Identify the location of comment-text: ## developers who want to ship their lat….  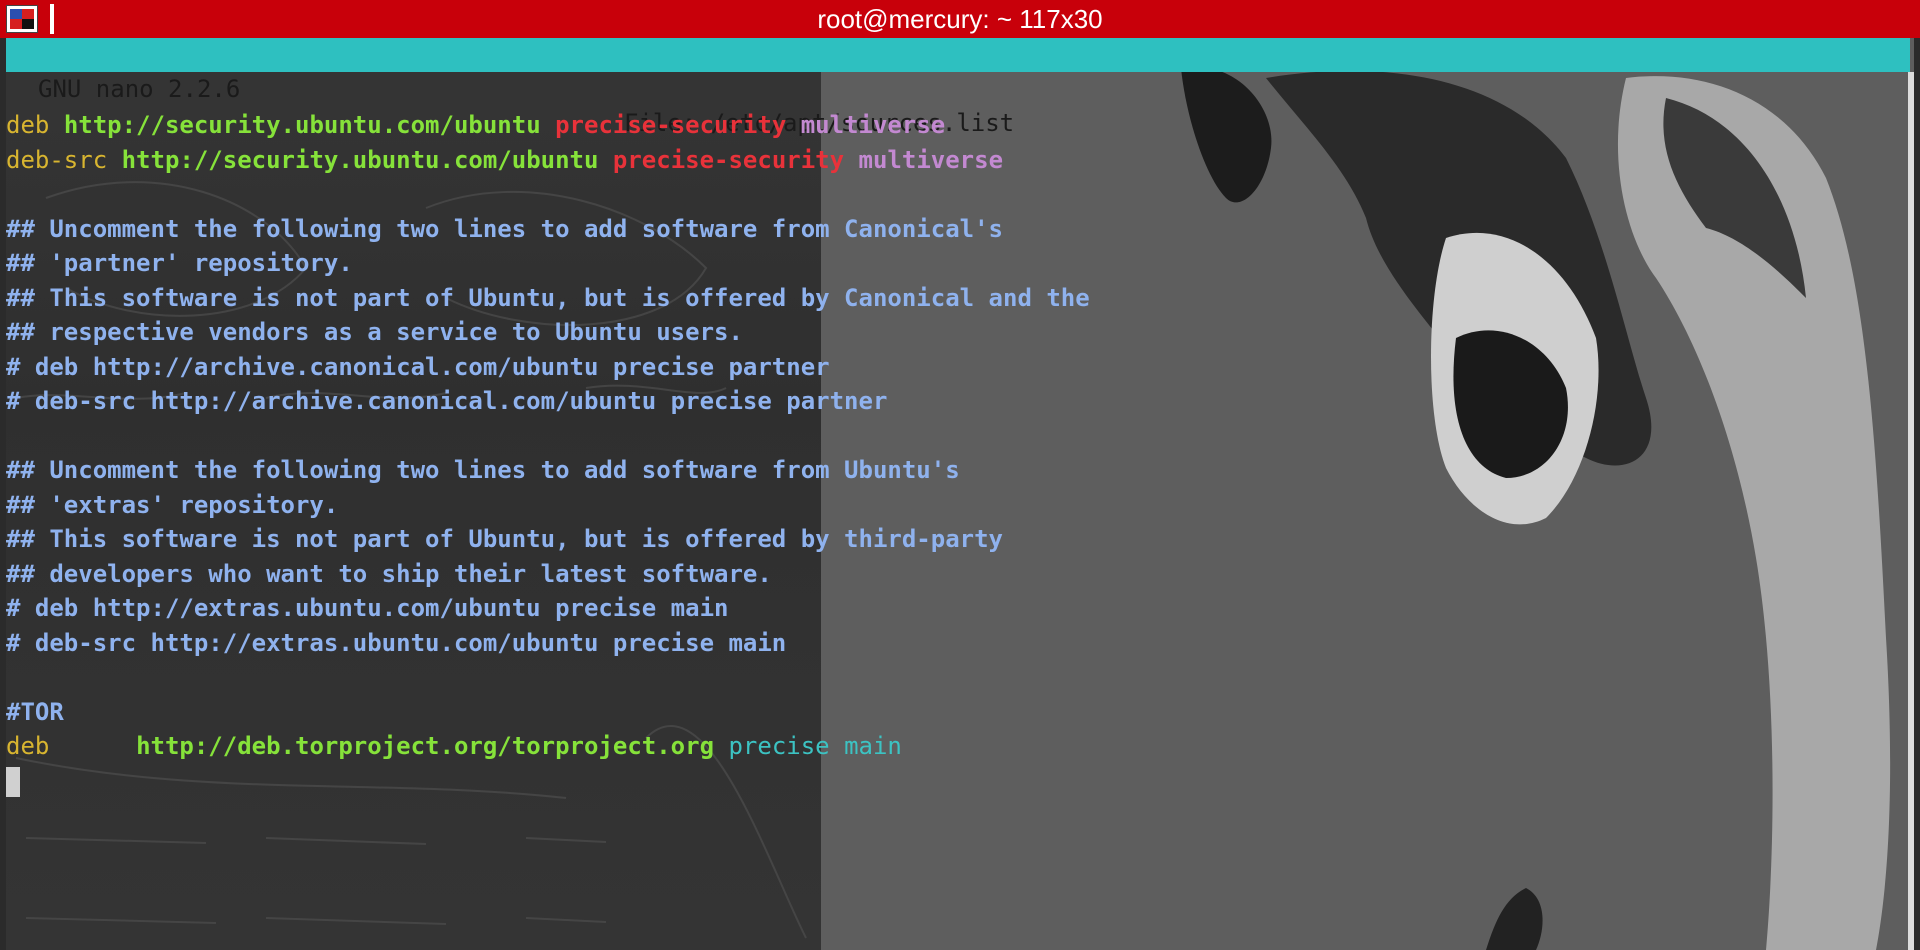
(389, 573).